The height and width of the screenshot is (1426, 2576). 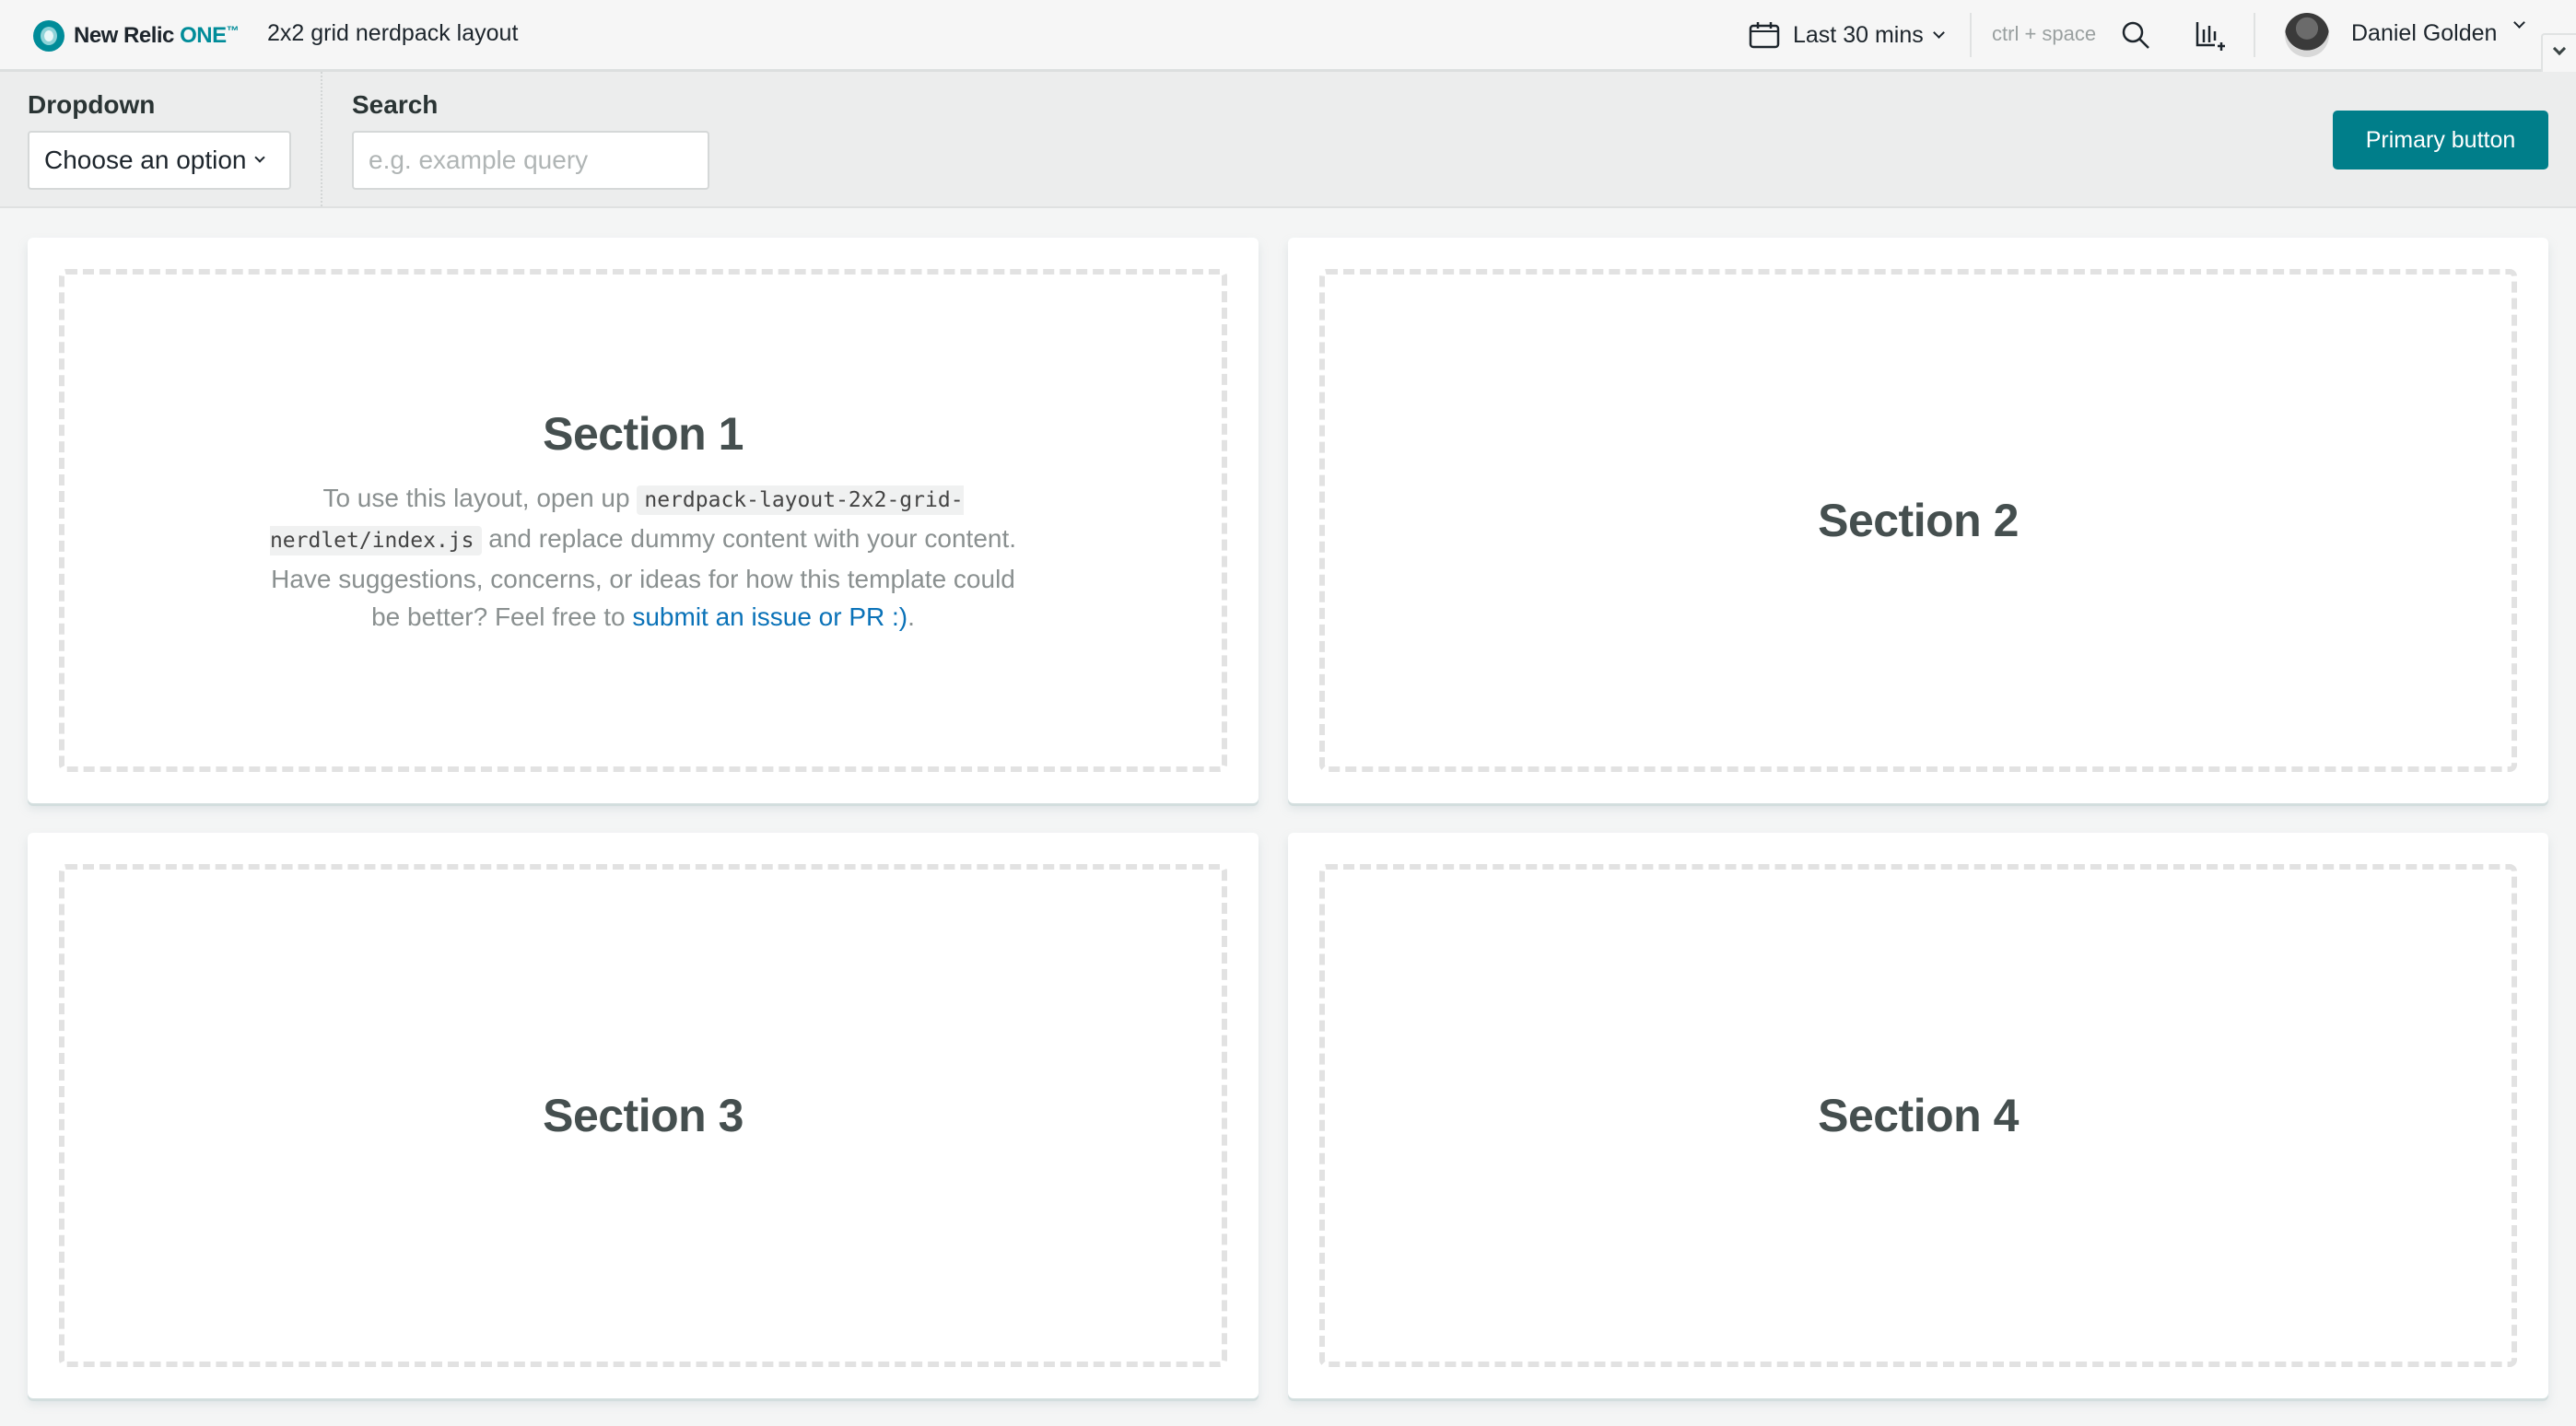 What do you see at coordinates (769, 616) in the screenshot?
I see `submit-issue-link: submit an issue or PR :)` at bounding box center [769, 616].